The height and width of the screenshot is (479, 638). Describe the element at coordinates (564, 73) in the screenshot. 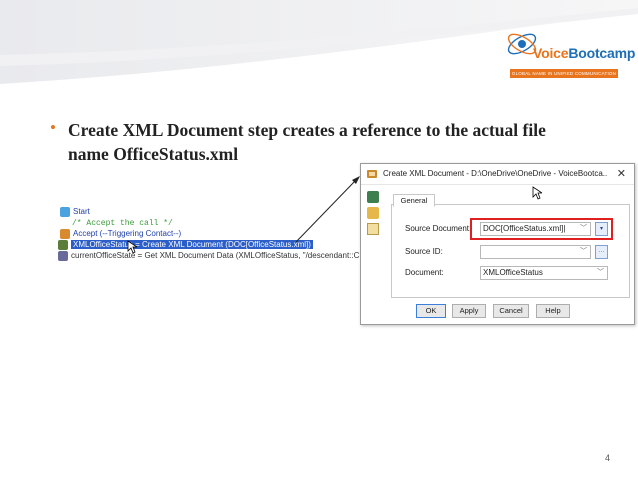

I see `logo-tagline: GLOBAL NAME IN UNIFIED COMMUNICATION` at that location.